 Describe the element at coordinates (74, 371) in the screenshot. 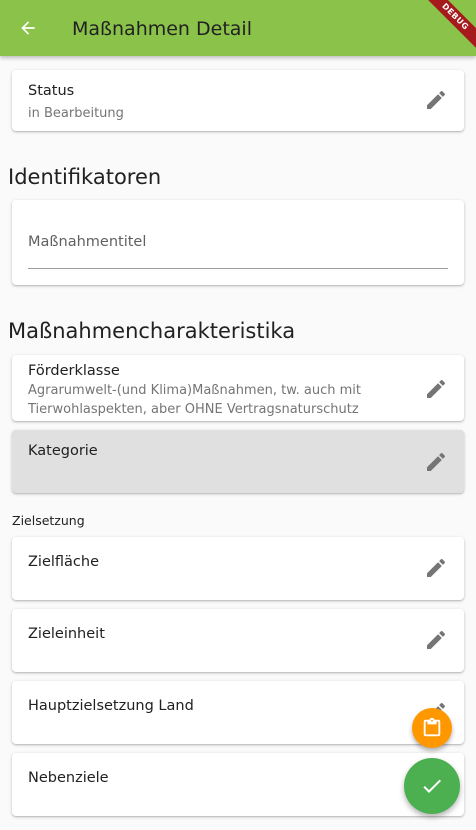

I see `foerderklasse-label: Förderklasse` at that location.